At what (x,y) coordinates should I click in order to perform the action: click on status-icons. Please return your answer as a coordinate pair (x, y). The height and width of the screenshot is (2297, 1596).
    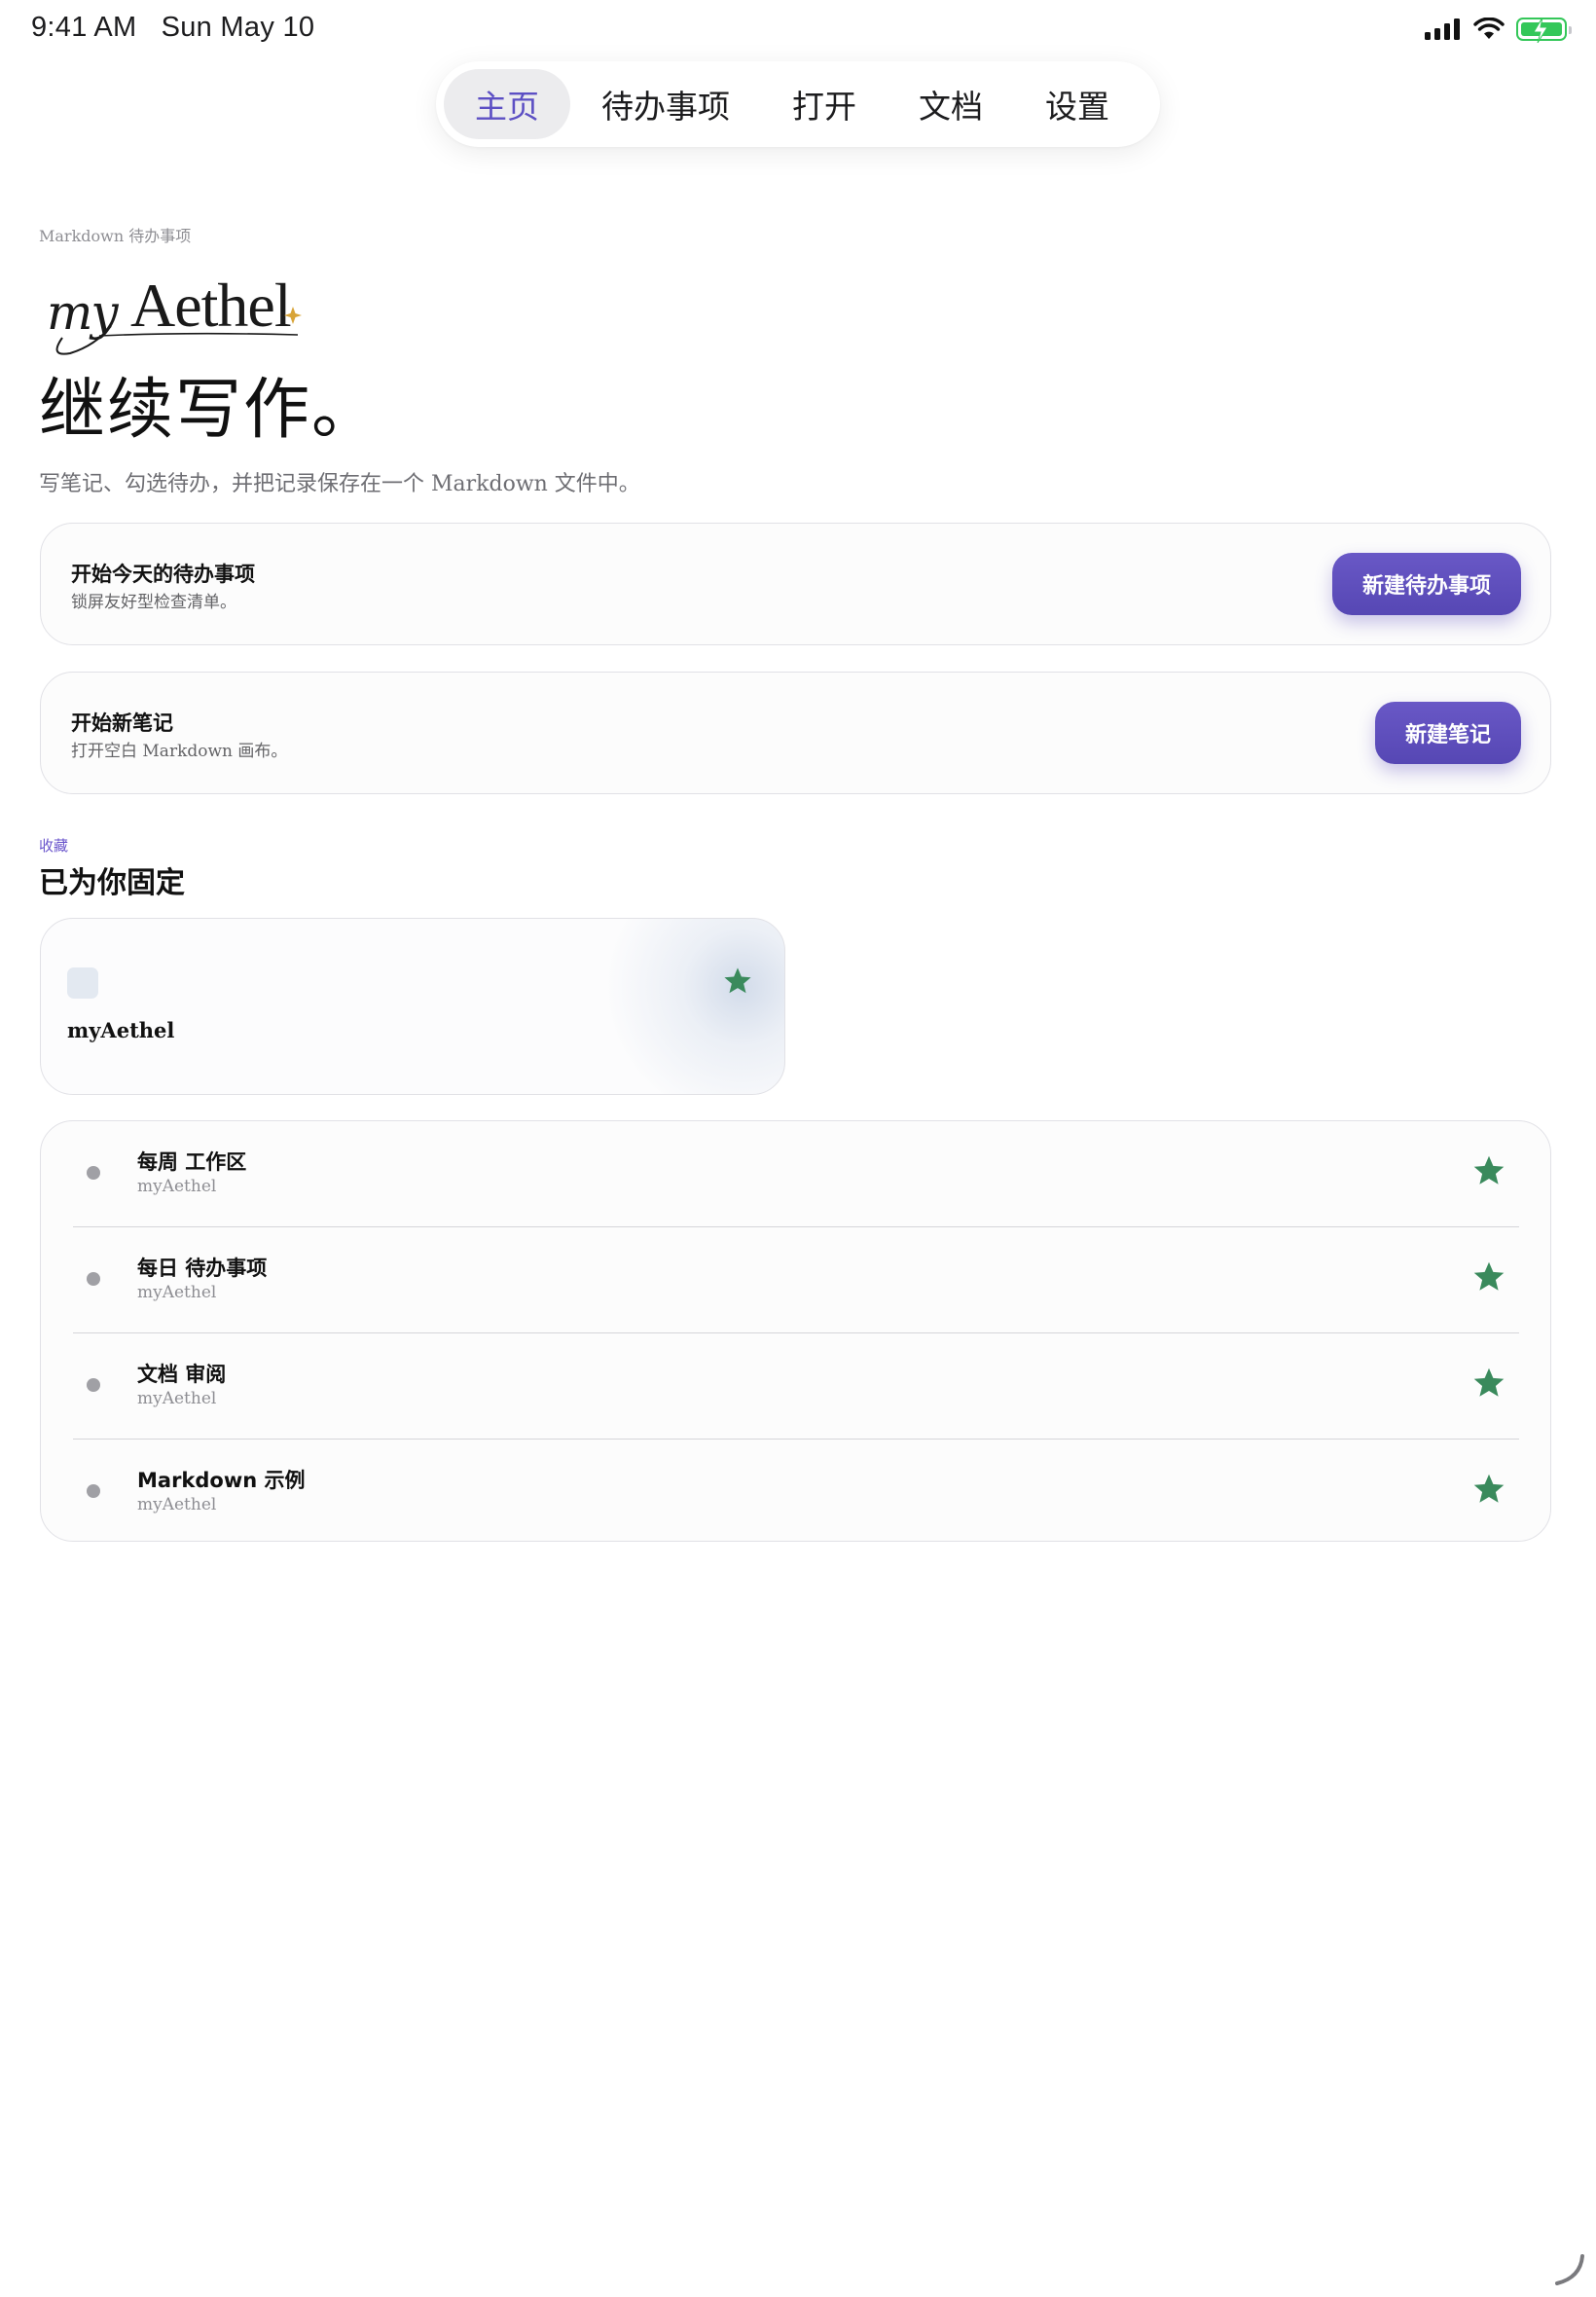
    Looking at the image, I should click on (1498, 30).